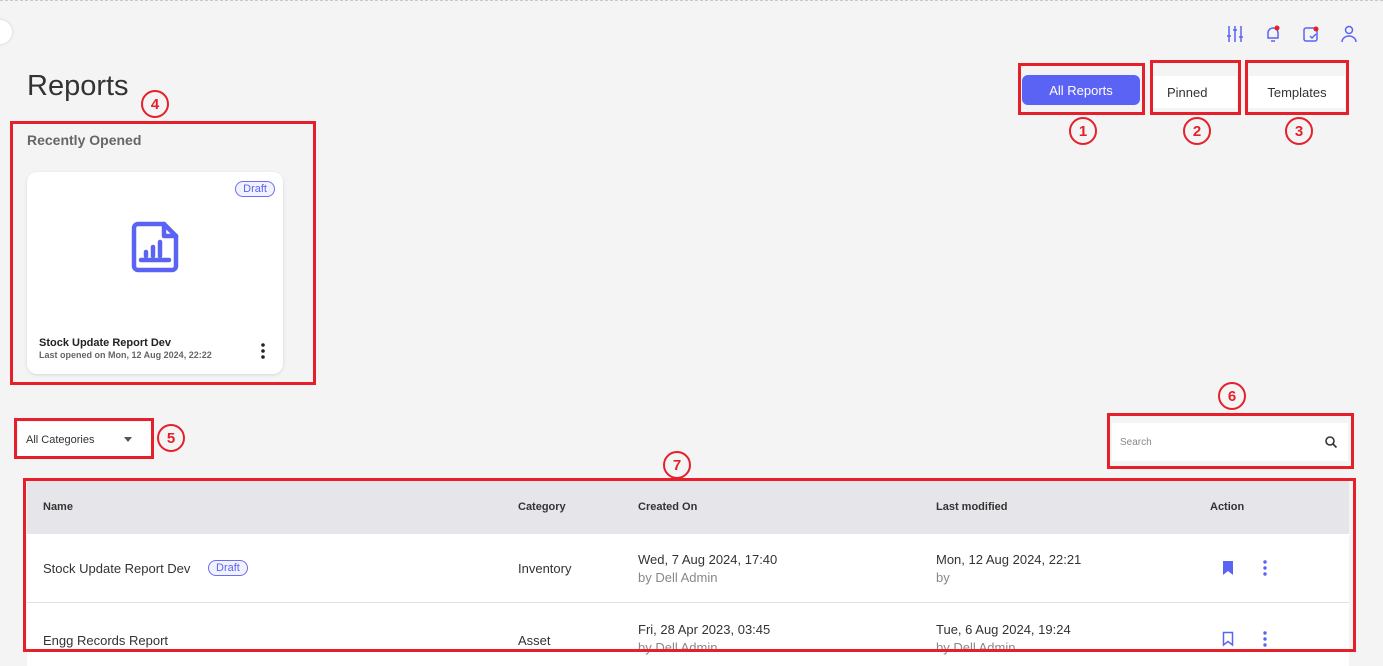 The height and width of the screenshot is (666, 1383). I want to click on category-dropdown: All Categories, so click(85, 440).